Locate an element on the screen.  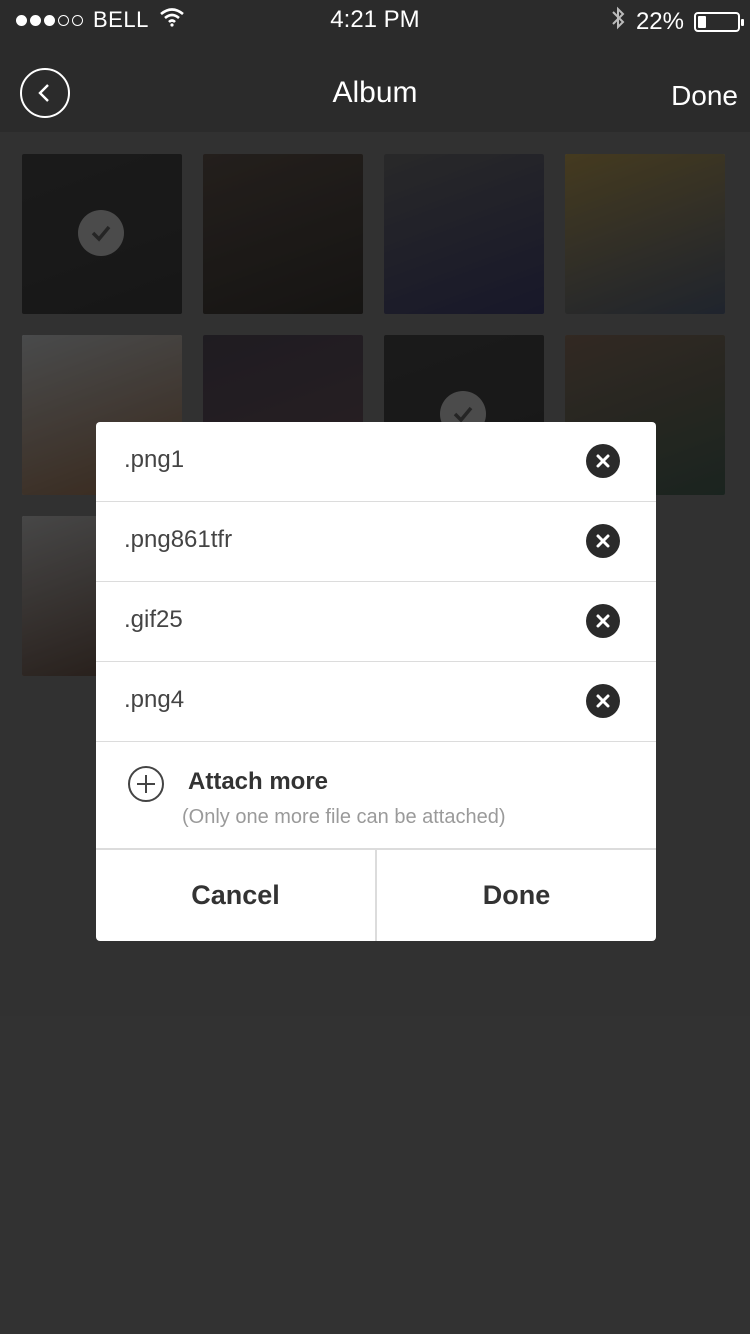
file-row: .png4 is located at coordinates (376, 702).